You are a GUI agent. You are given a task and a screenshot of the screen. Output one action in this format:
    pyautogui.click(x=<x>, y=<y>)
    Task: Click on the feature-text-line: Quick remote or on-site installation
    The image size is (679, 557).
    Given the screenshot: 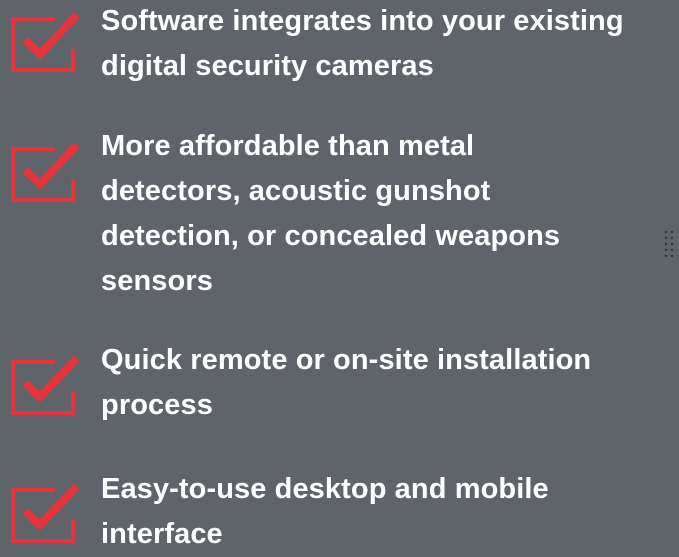 What is the action you would take?
    pyautogui.click(x=346, y=360)
    